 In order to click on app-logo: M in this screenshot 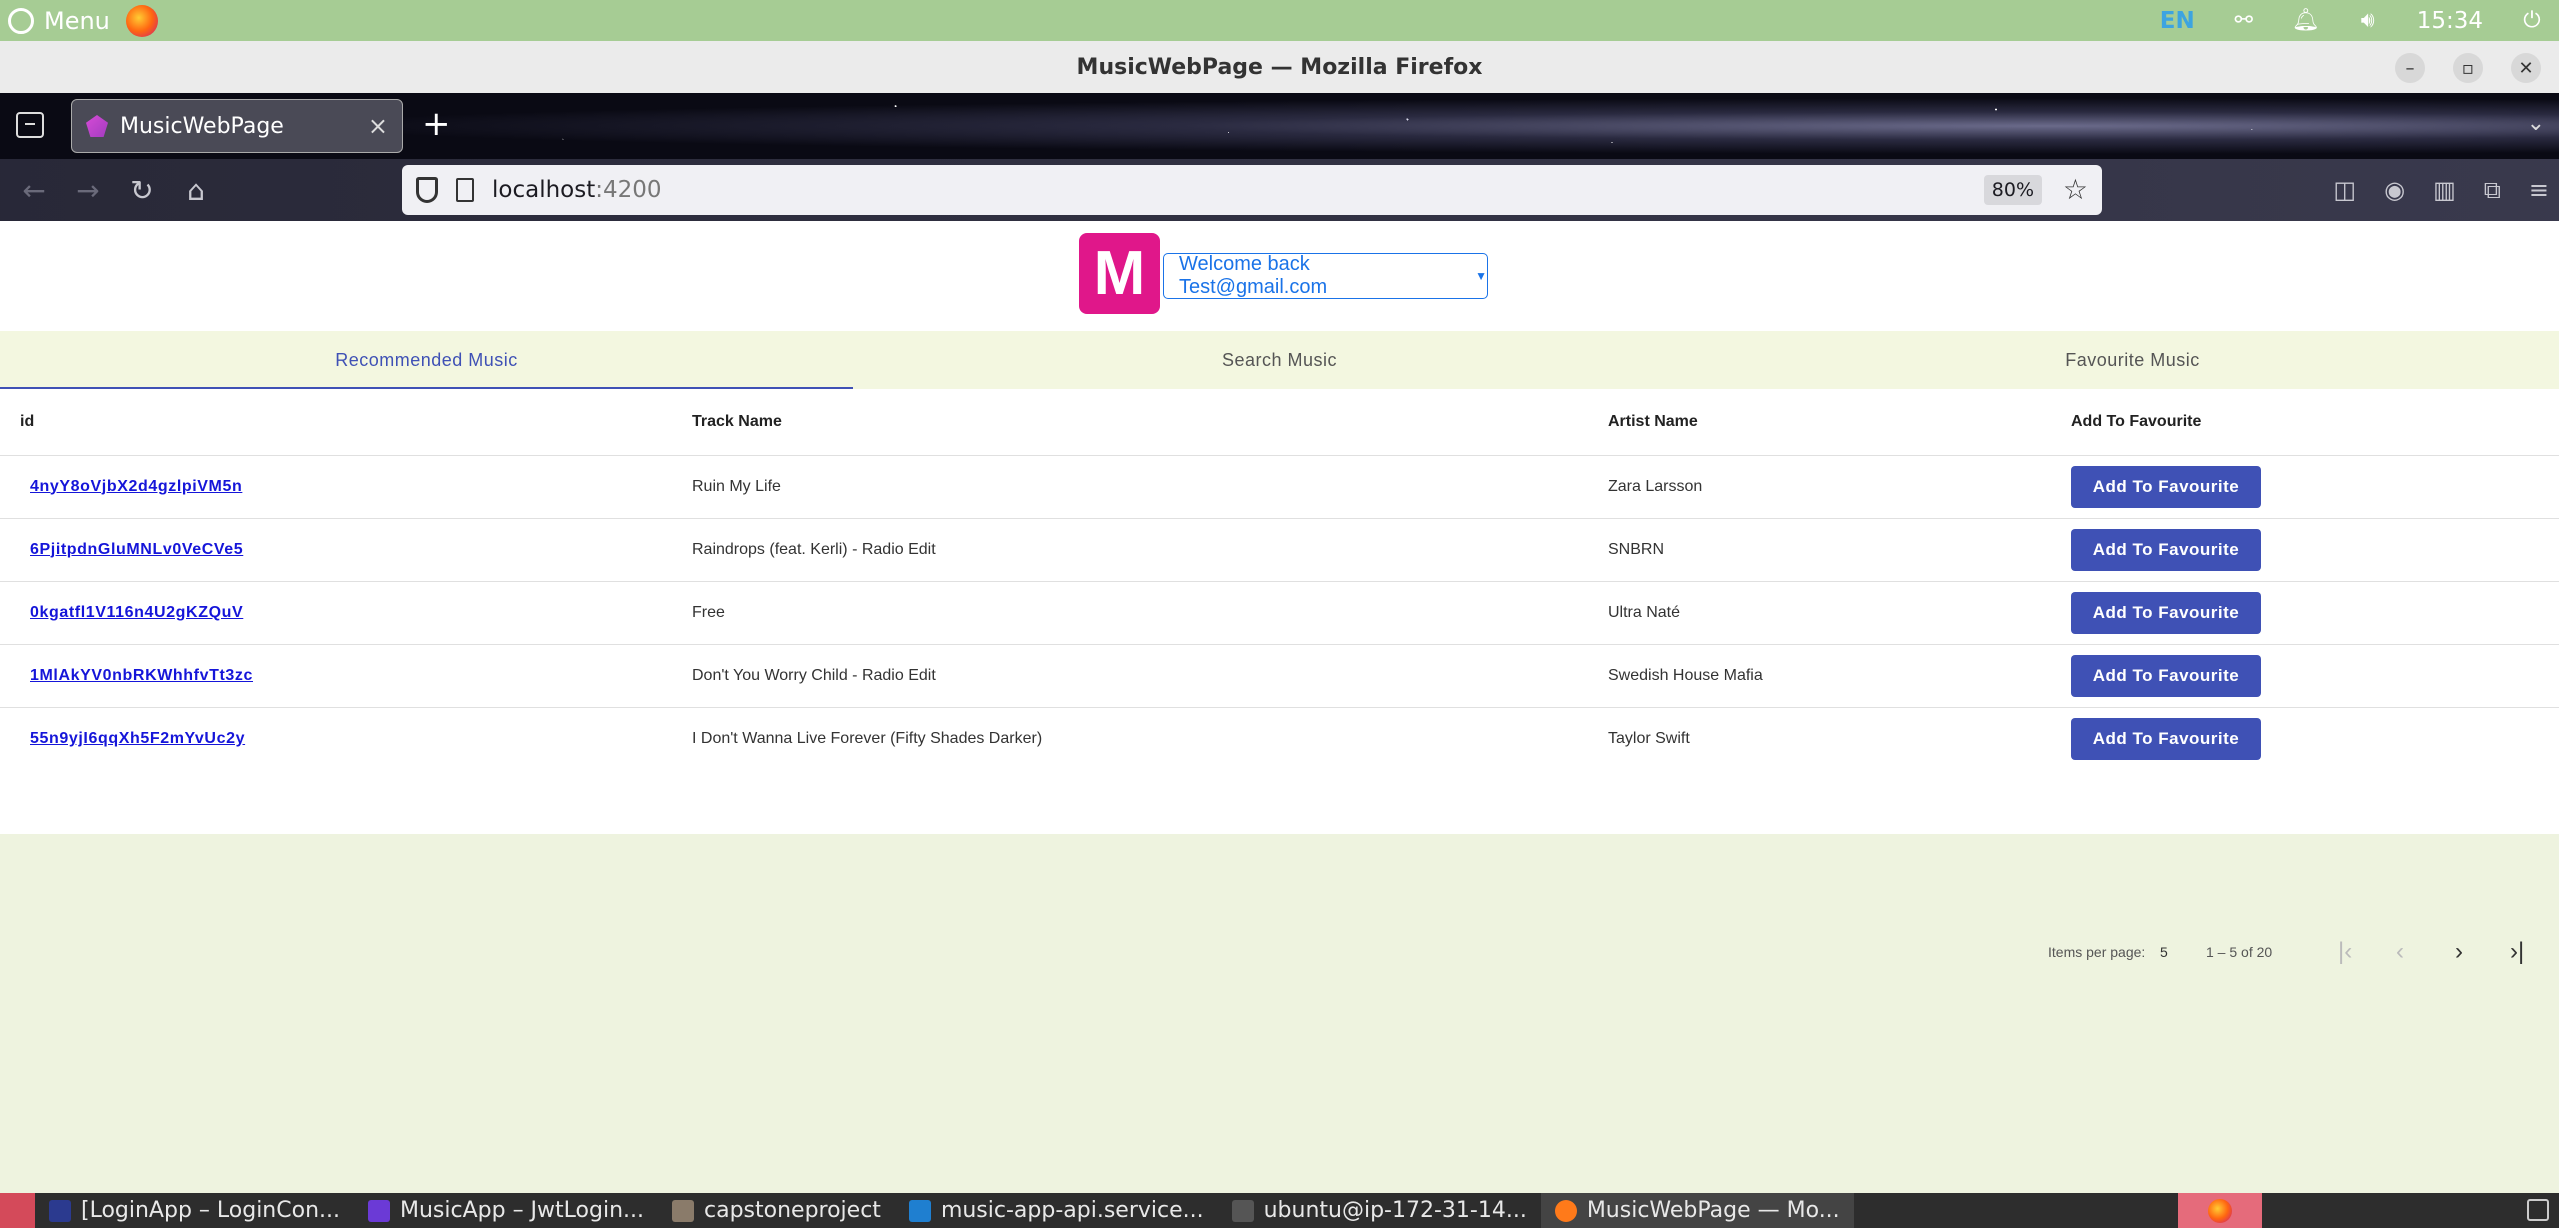, I will do `click(1119, 273)`.